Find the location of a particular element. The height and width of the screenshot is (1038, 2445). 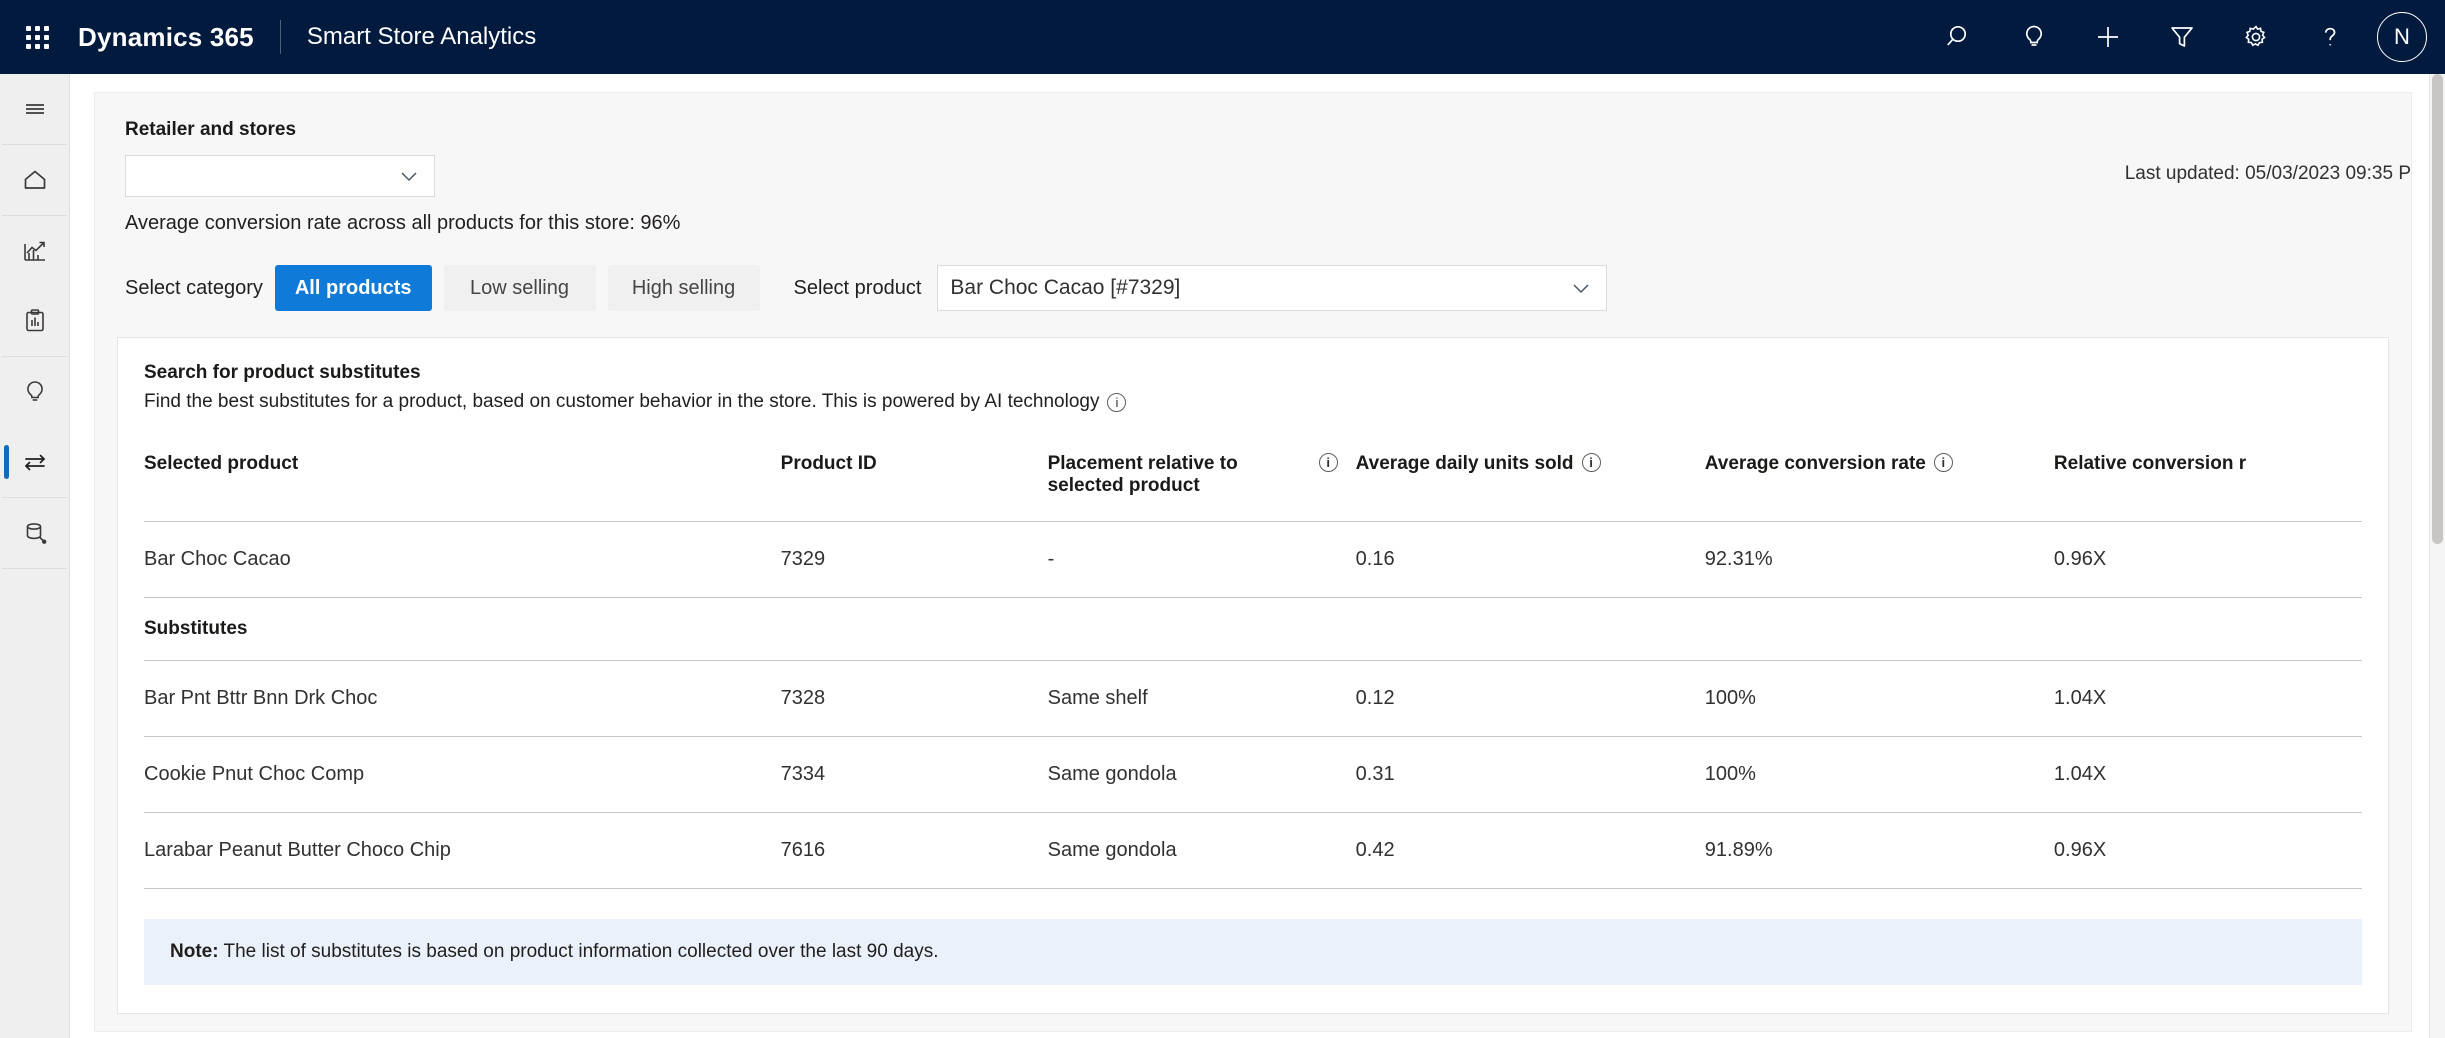

clipboard-report-icon is located at coordinates (35, 321).